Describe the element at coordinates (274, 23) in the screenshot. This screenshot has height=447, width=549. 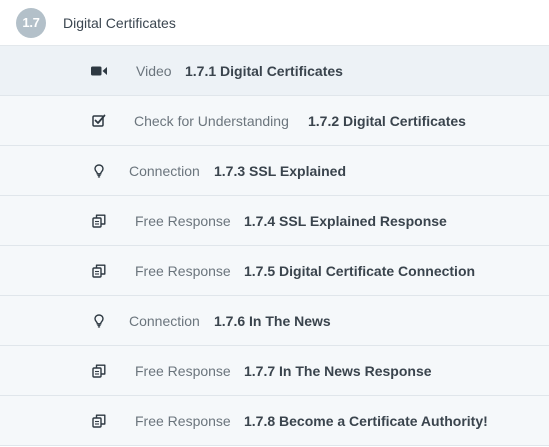
I see `module-header: 1.7 Digital Certificates` at that location.